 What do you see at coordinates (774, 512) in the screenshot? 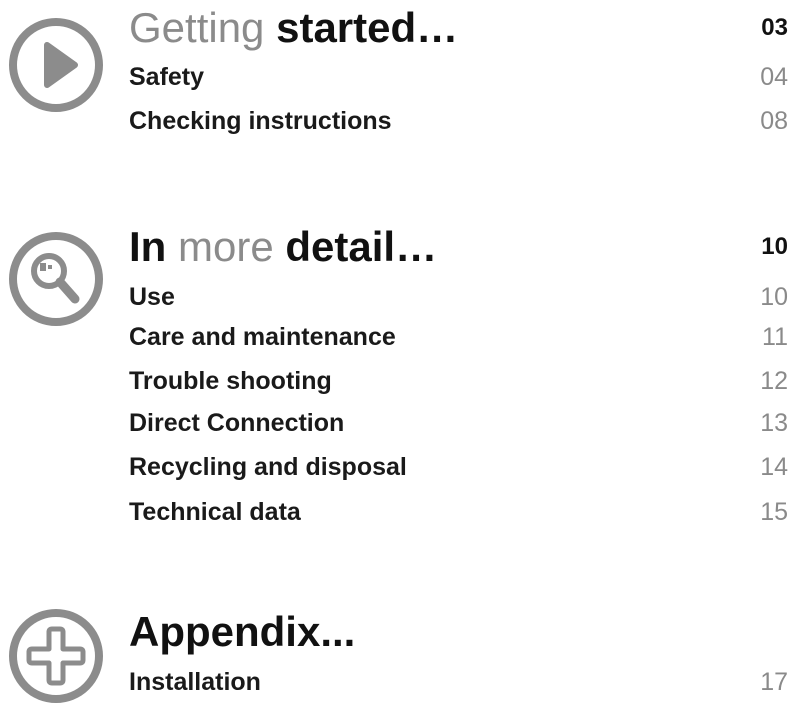
I see `toc-entry-page: 15` at bounding box center [774, 512].